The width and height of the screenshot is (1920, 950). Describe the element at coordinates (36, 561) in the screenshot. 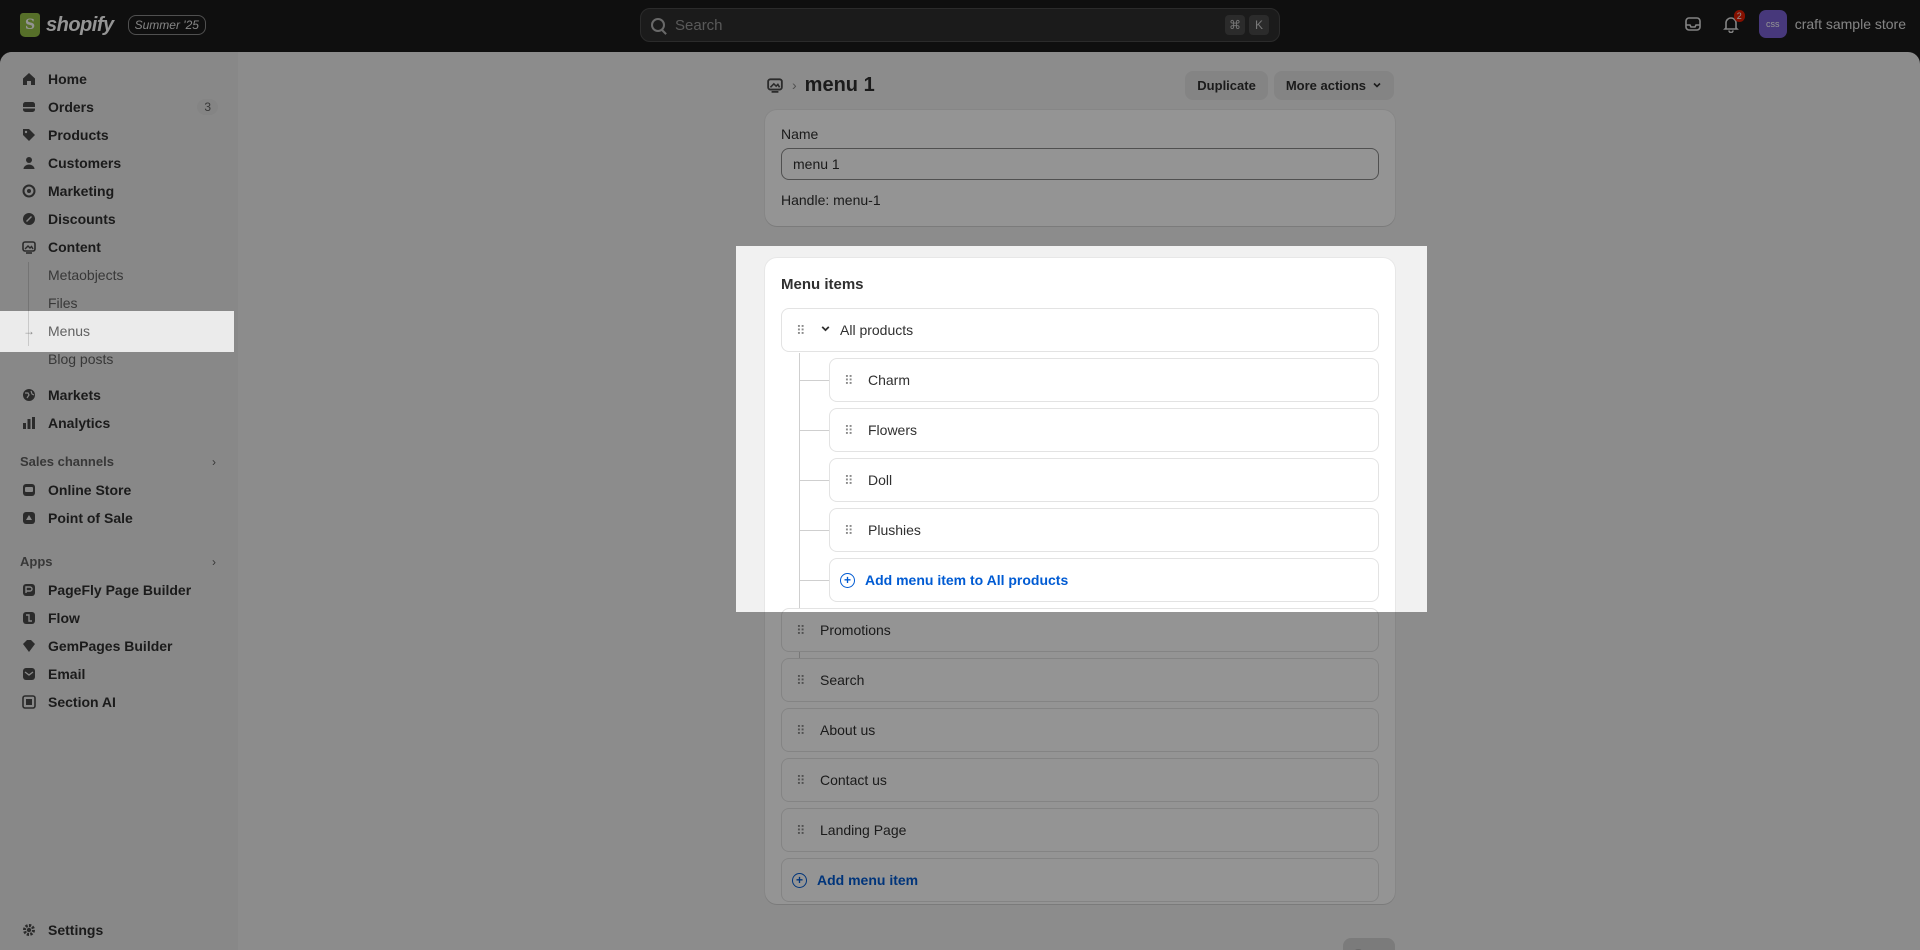

I see `apps-heading: Apps` at that location.